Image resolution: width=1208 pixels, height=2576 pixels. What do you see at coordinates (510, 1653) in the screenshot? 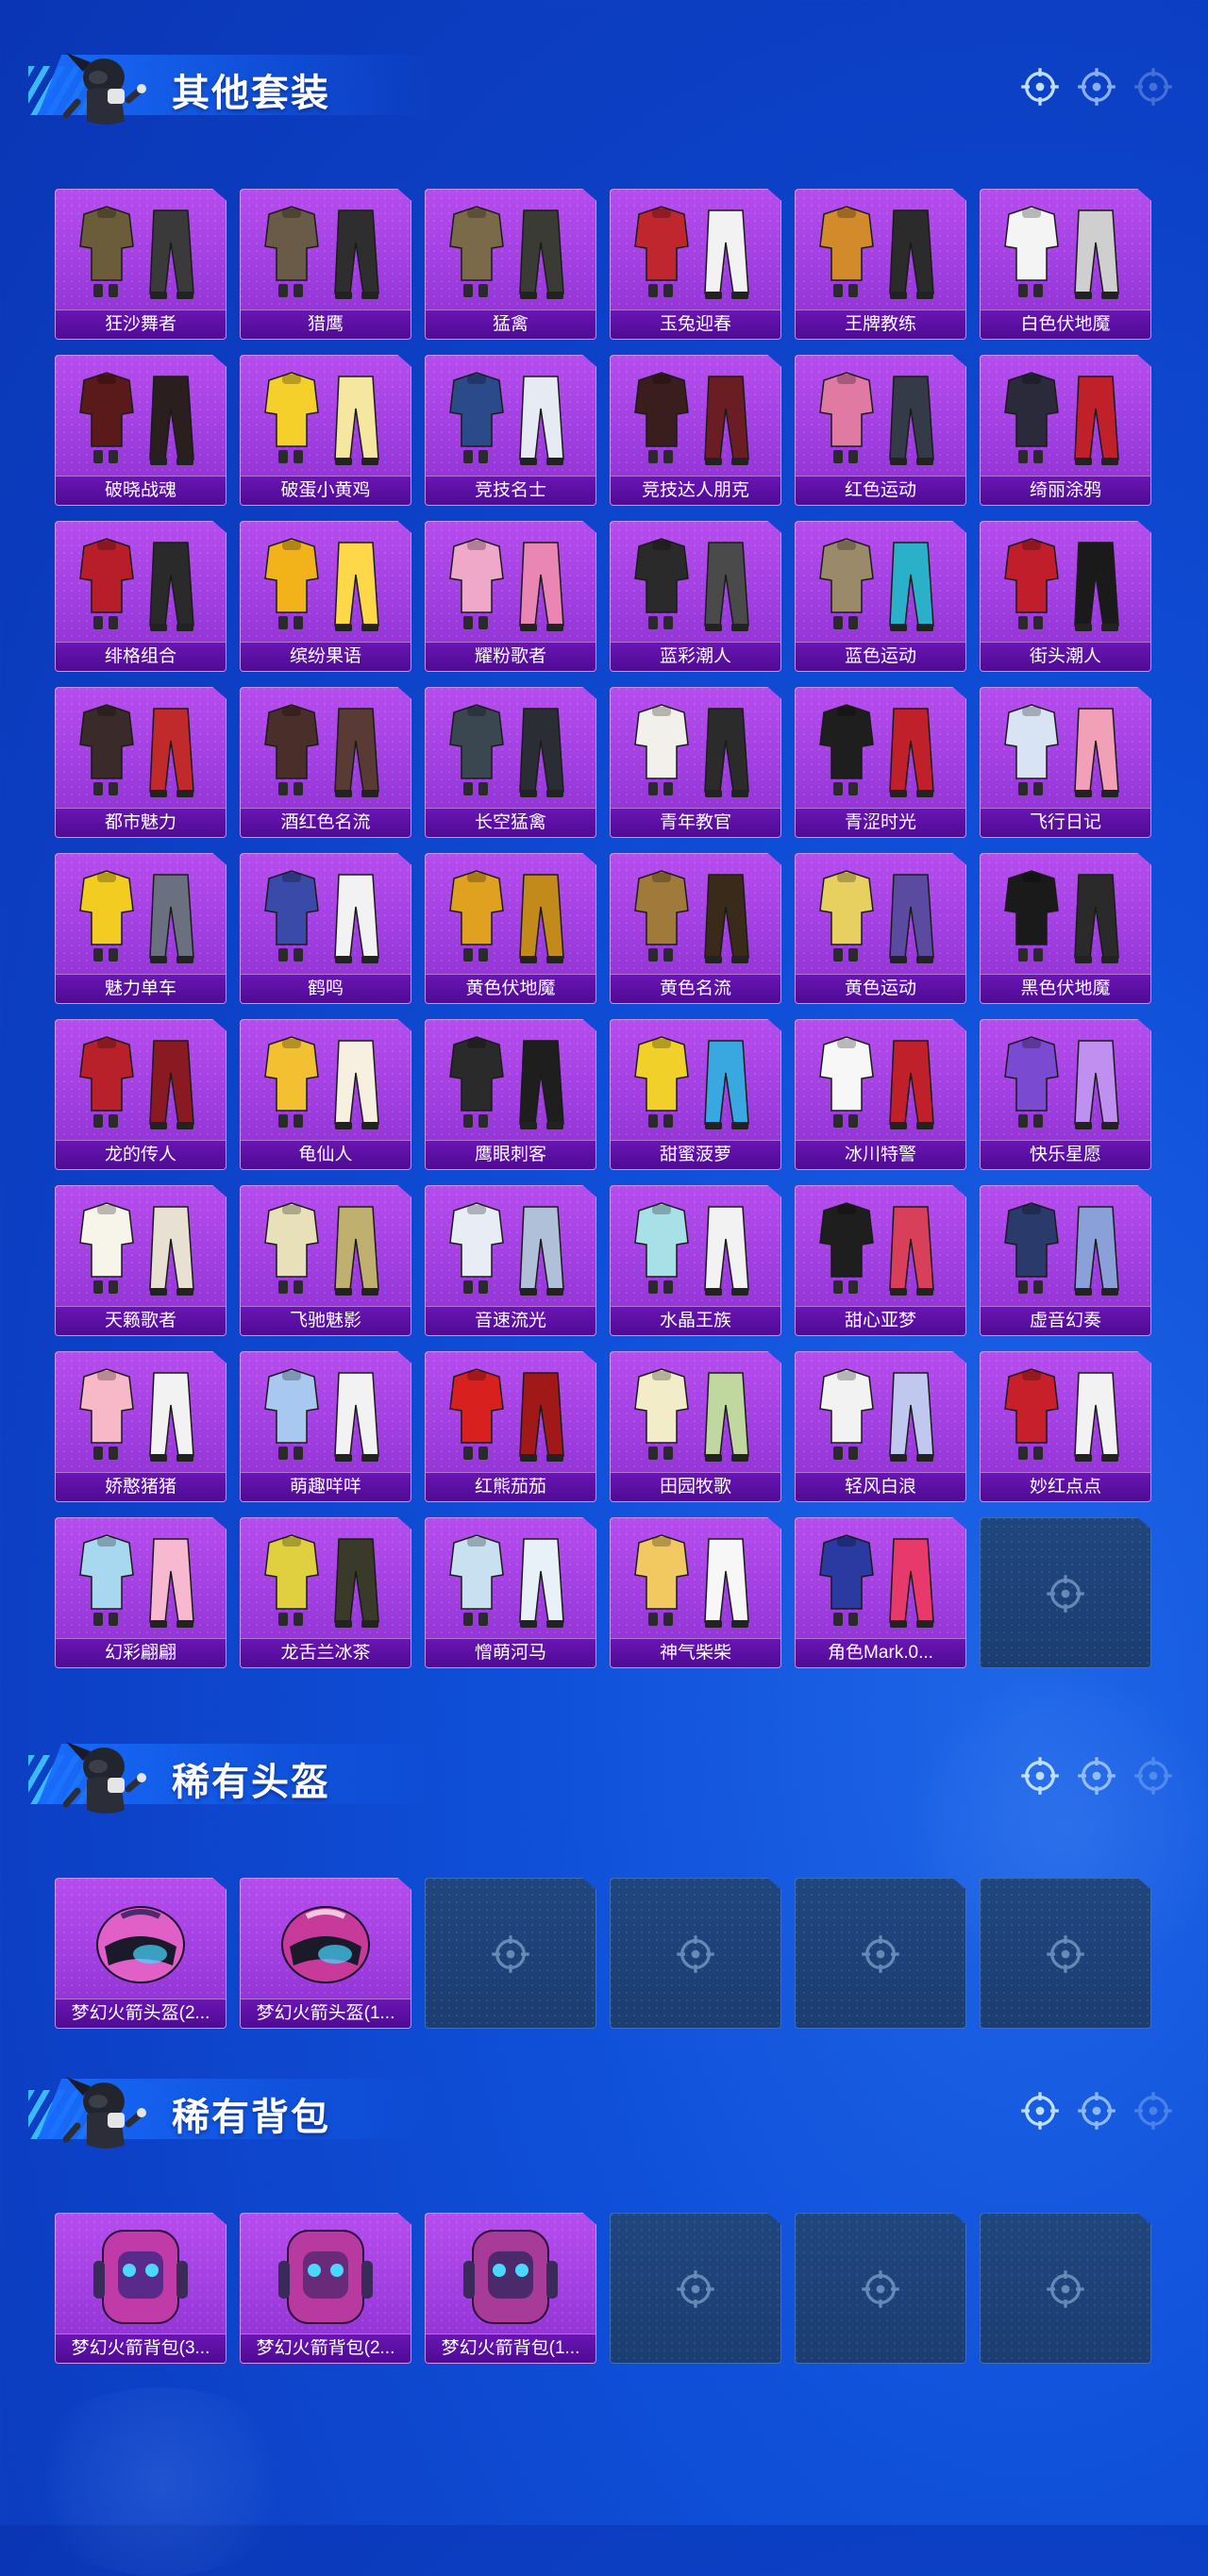
I see `card-label: 憎萌河马` at bounding box center [510, 1653].